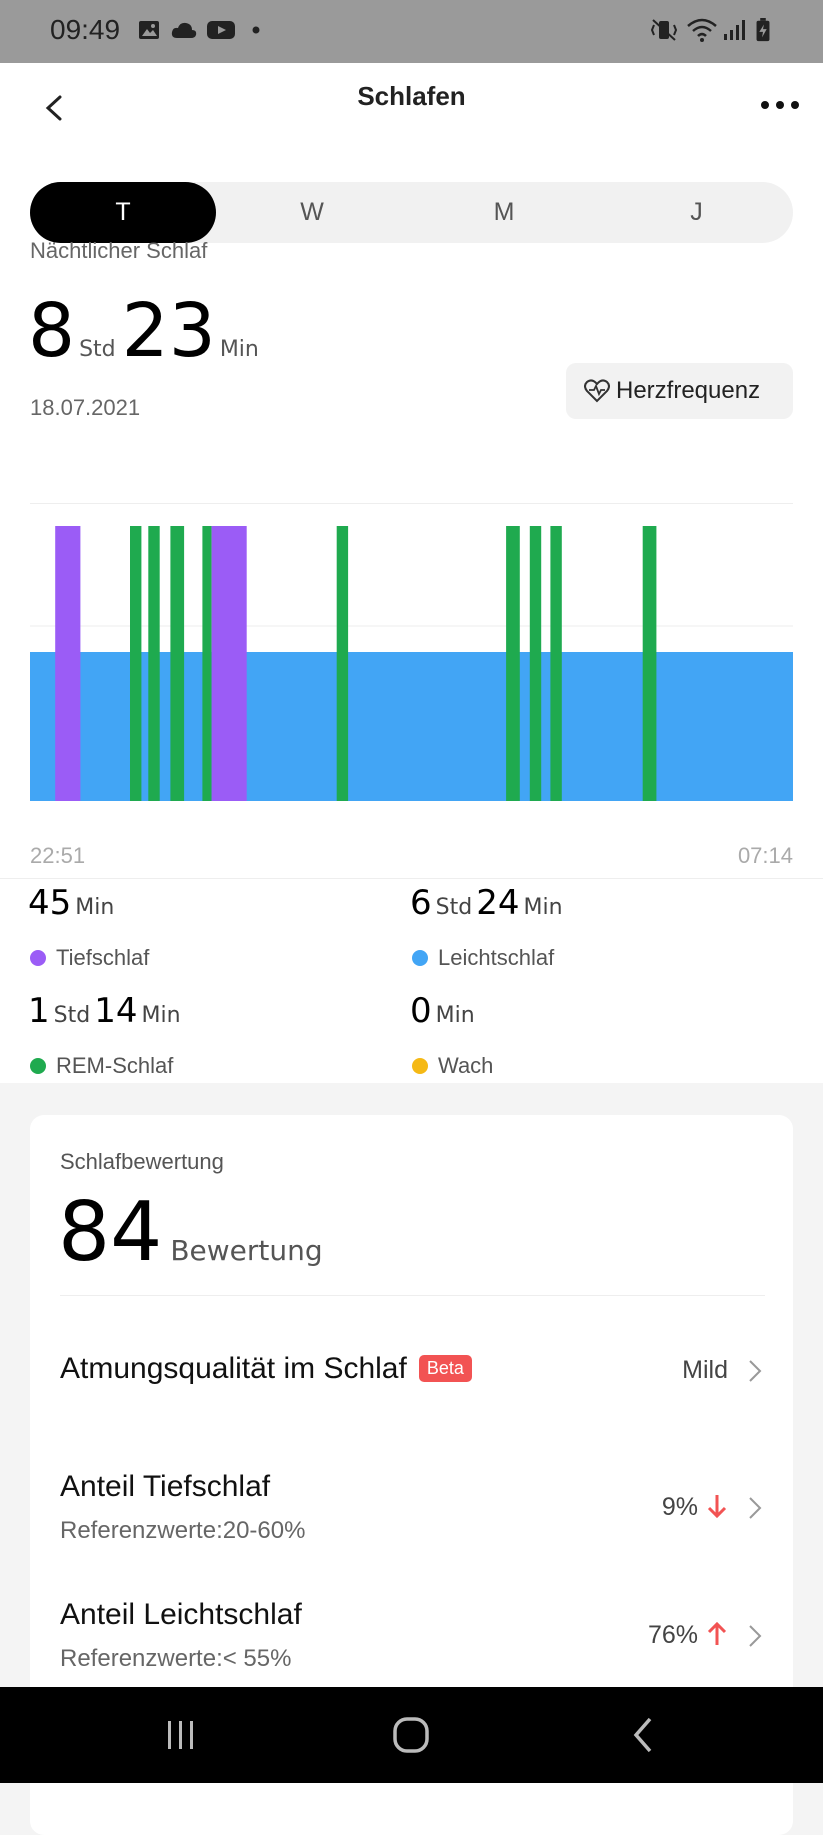  I want to click on image-icon, so click(149, 30).